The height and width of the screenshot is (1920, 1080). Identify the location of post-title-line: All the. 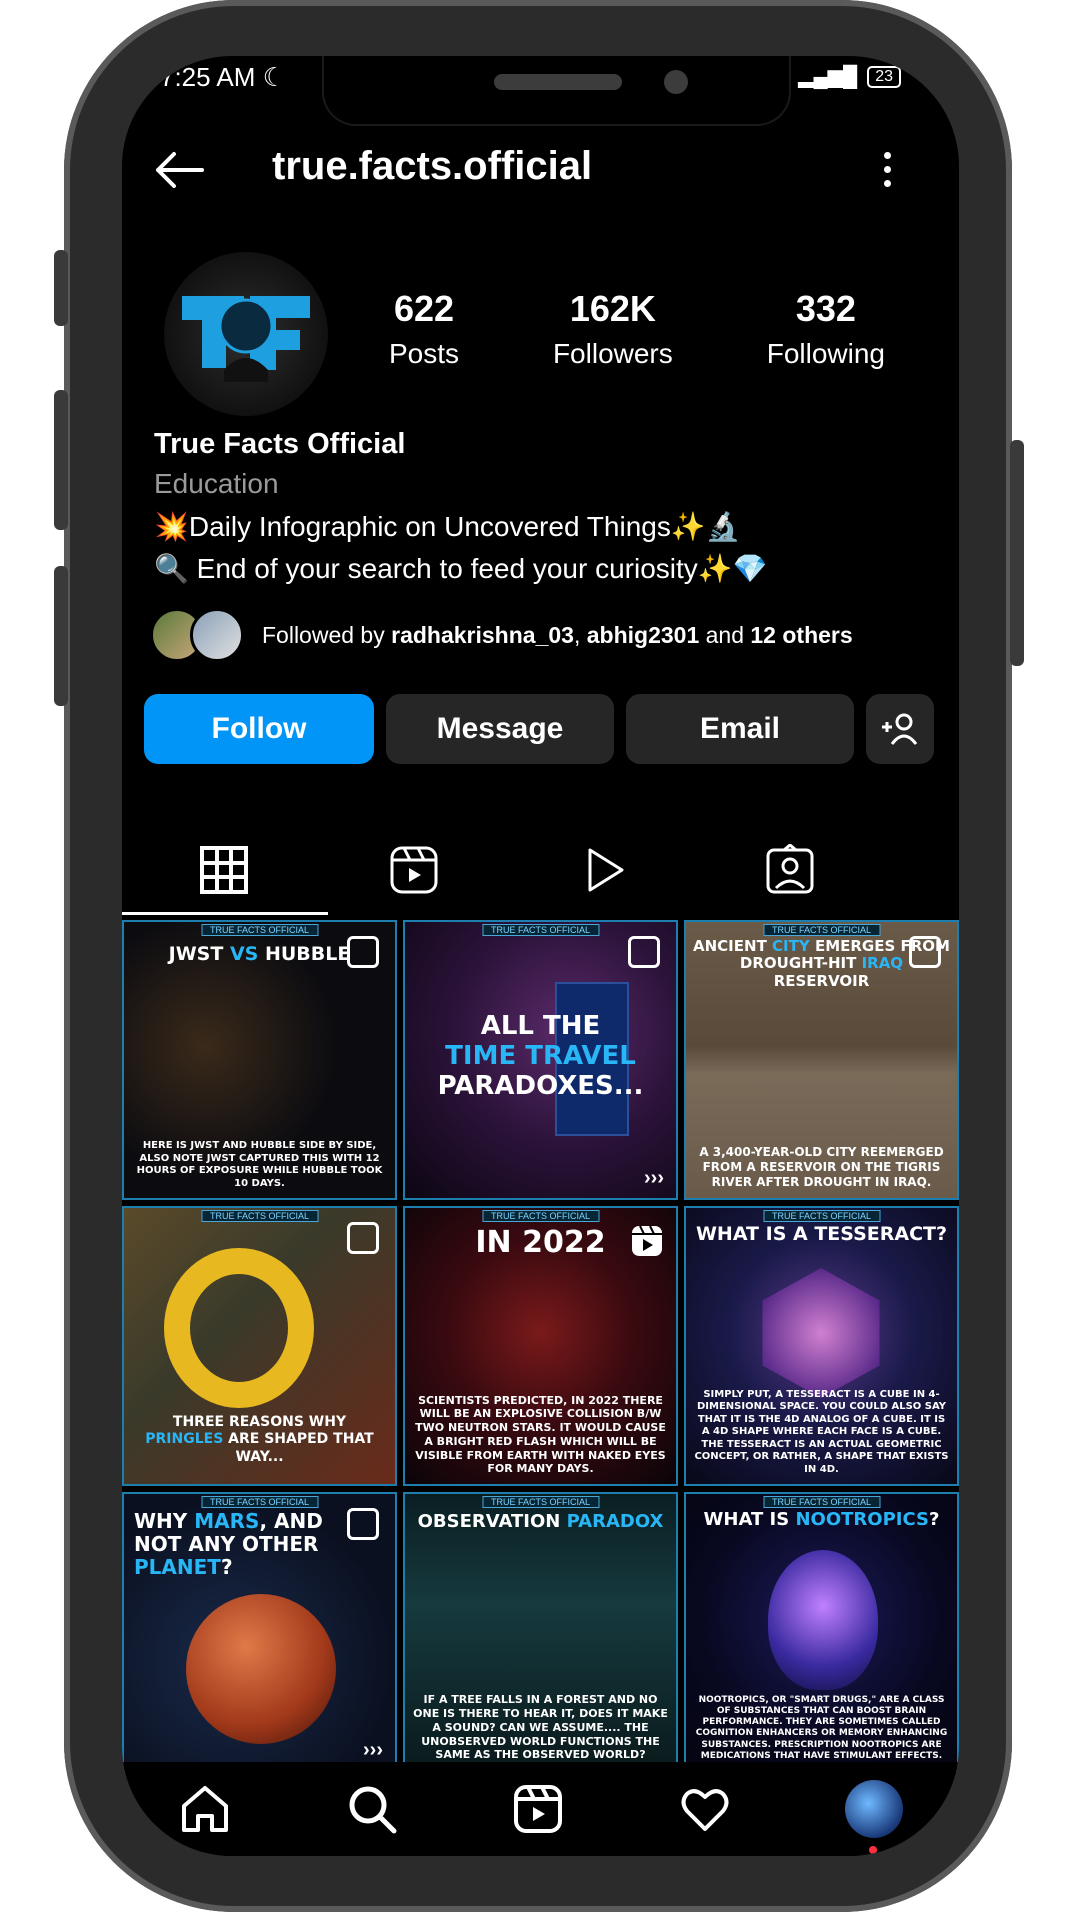
(540, 1026).